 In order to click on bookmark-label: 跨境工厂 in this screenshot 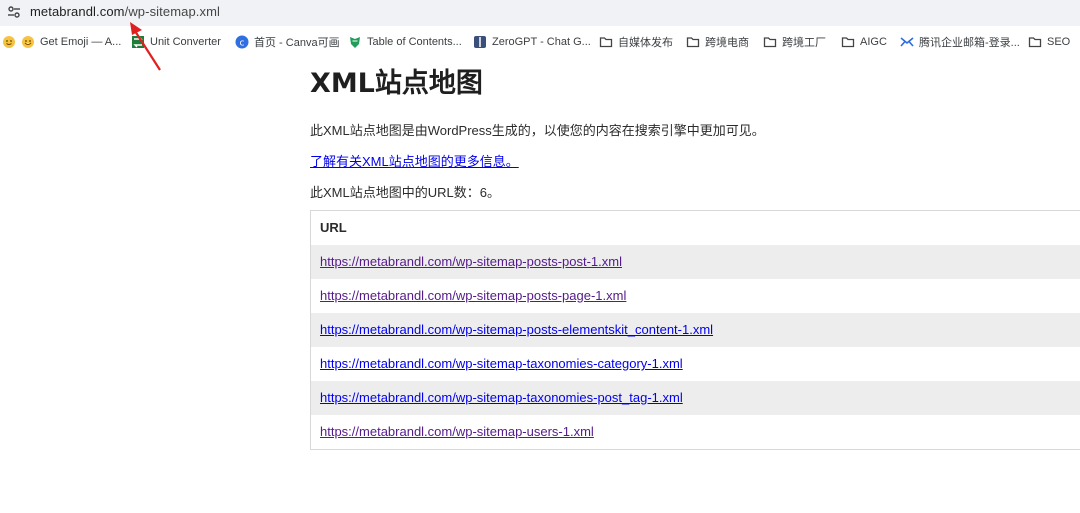, I will do `click(804, 43)`.